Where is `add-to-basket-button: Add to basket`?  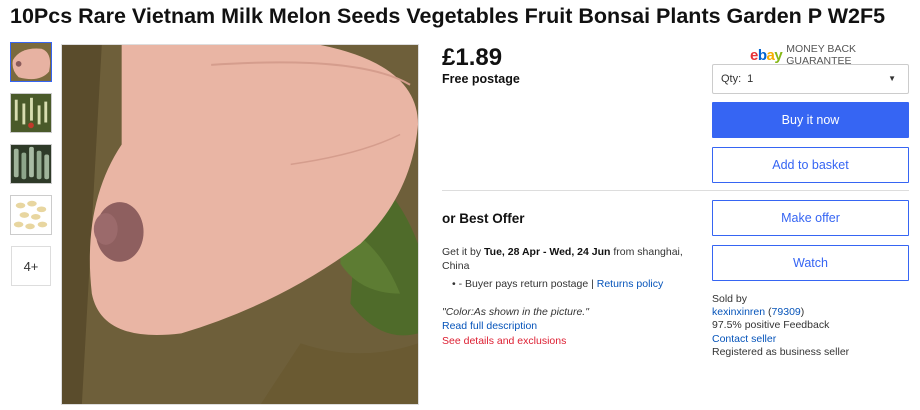 add-to-basket-button: Add to basket is located at coordinates (810, 165).